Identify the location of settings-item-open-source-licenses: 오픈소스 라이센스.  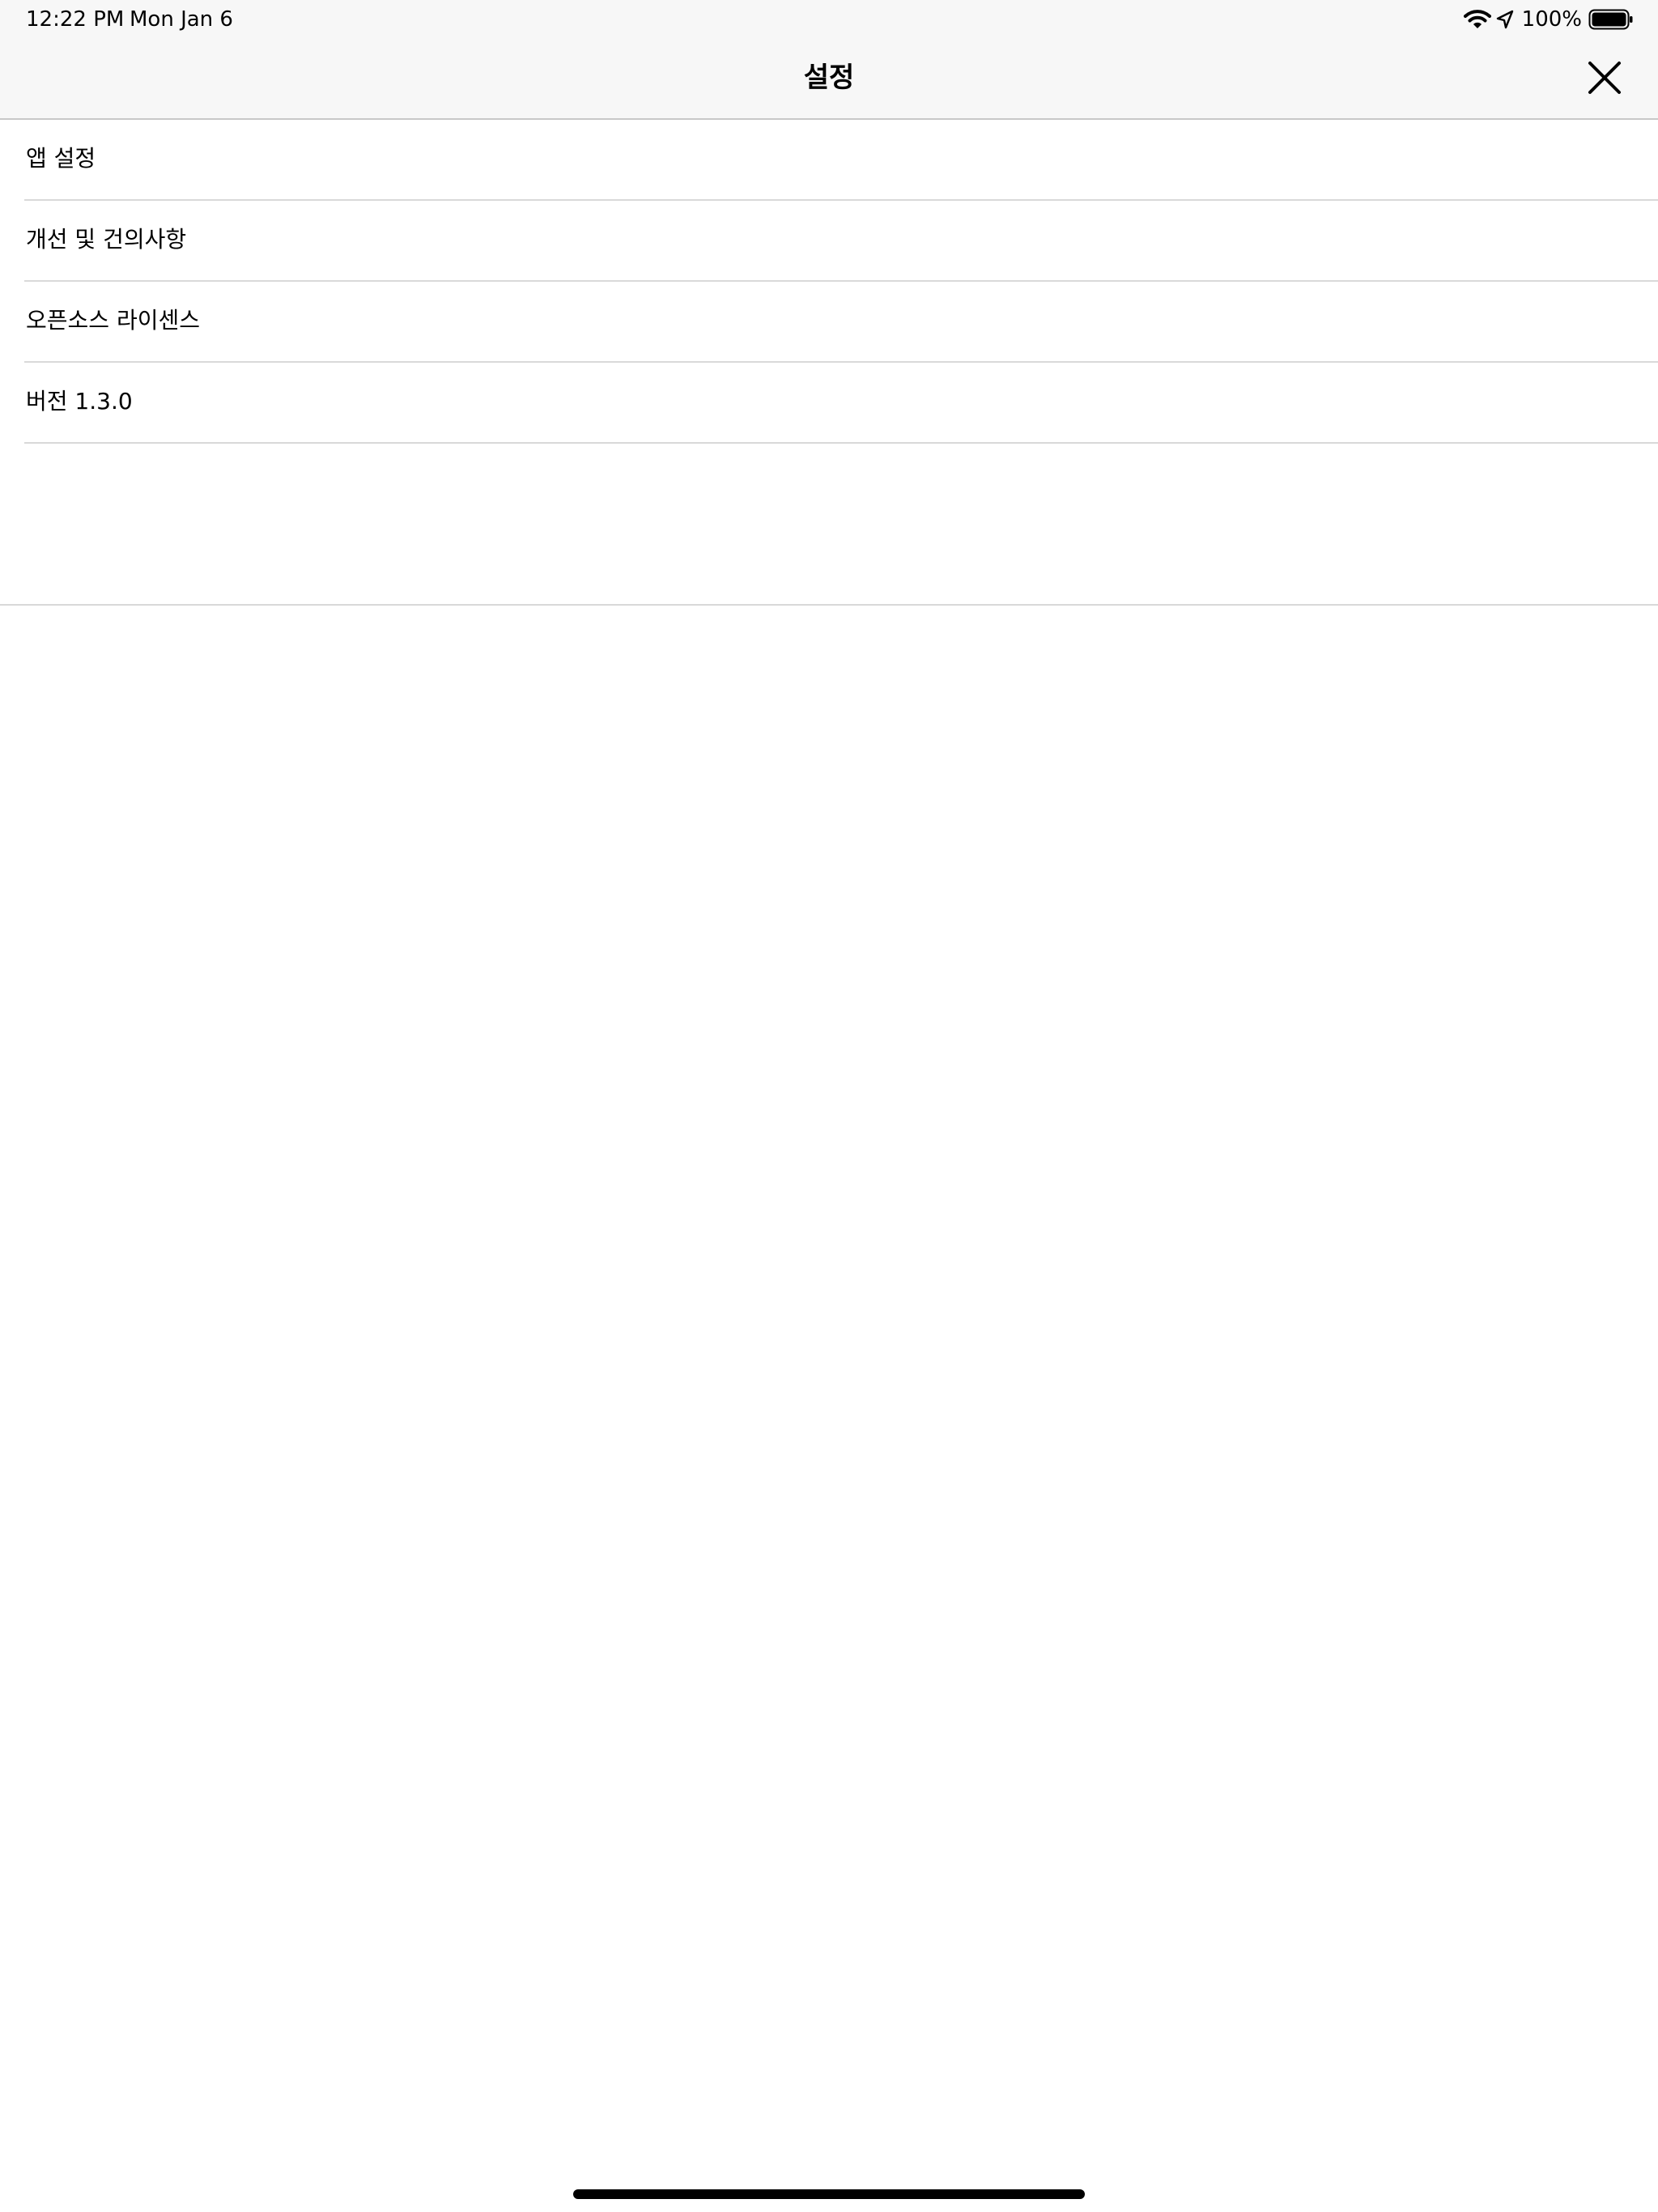
(829, 322).